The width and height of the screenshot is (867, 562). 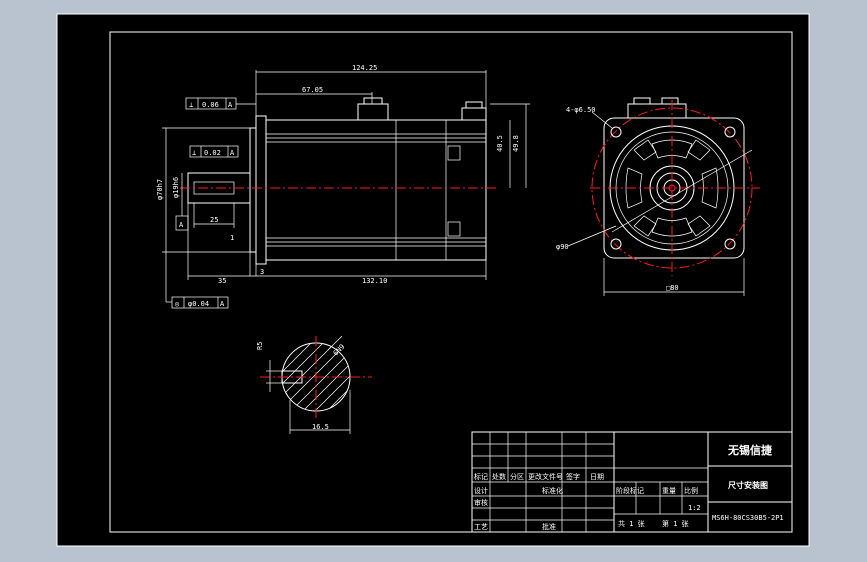 I want to click on dim-step-1: 1, so click(x=232, y=238).